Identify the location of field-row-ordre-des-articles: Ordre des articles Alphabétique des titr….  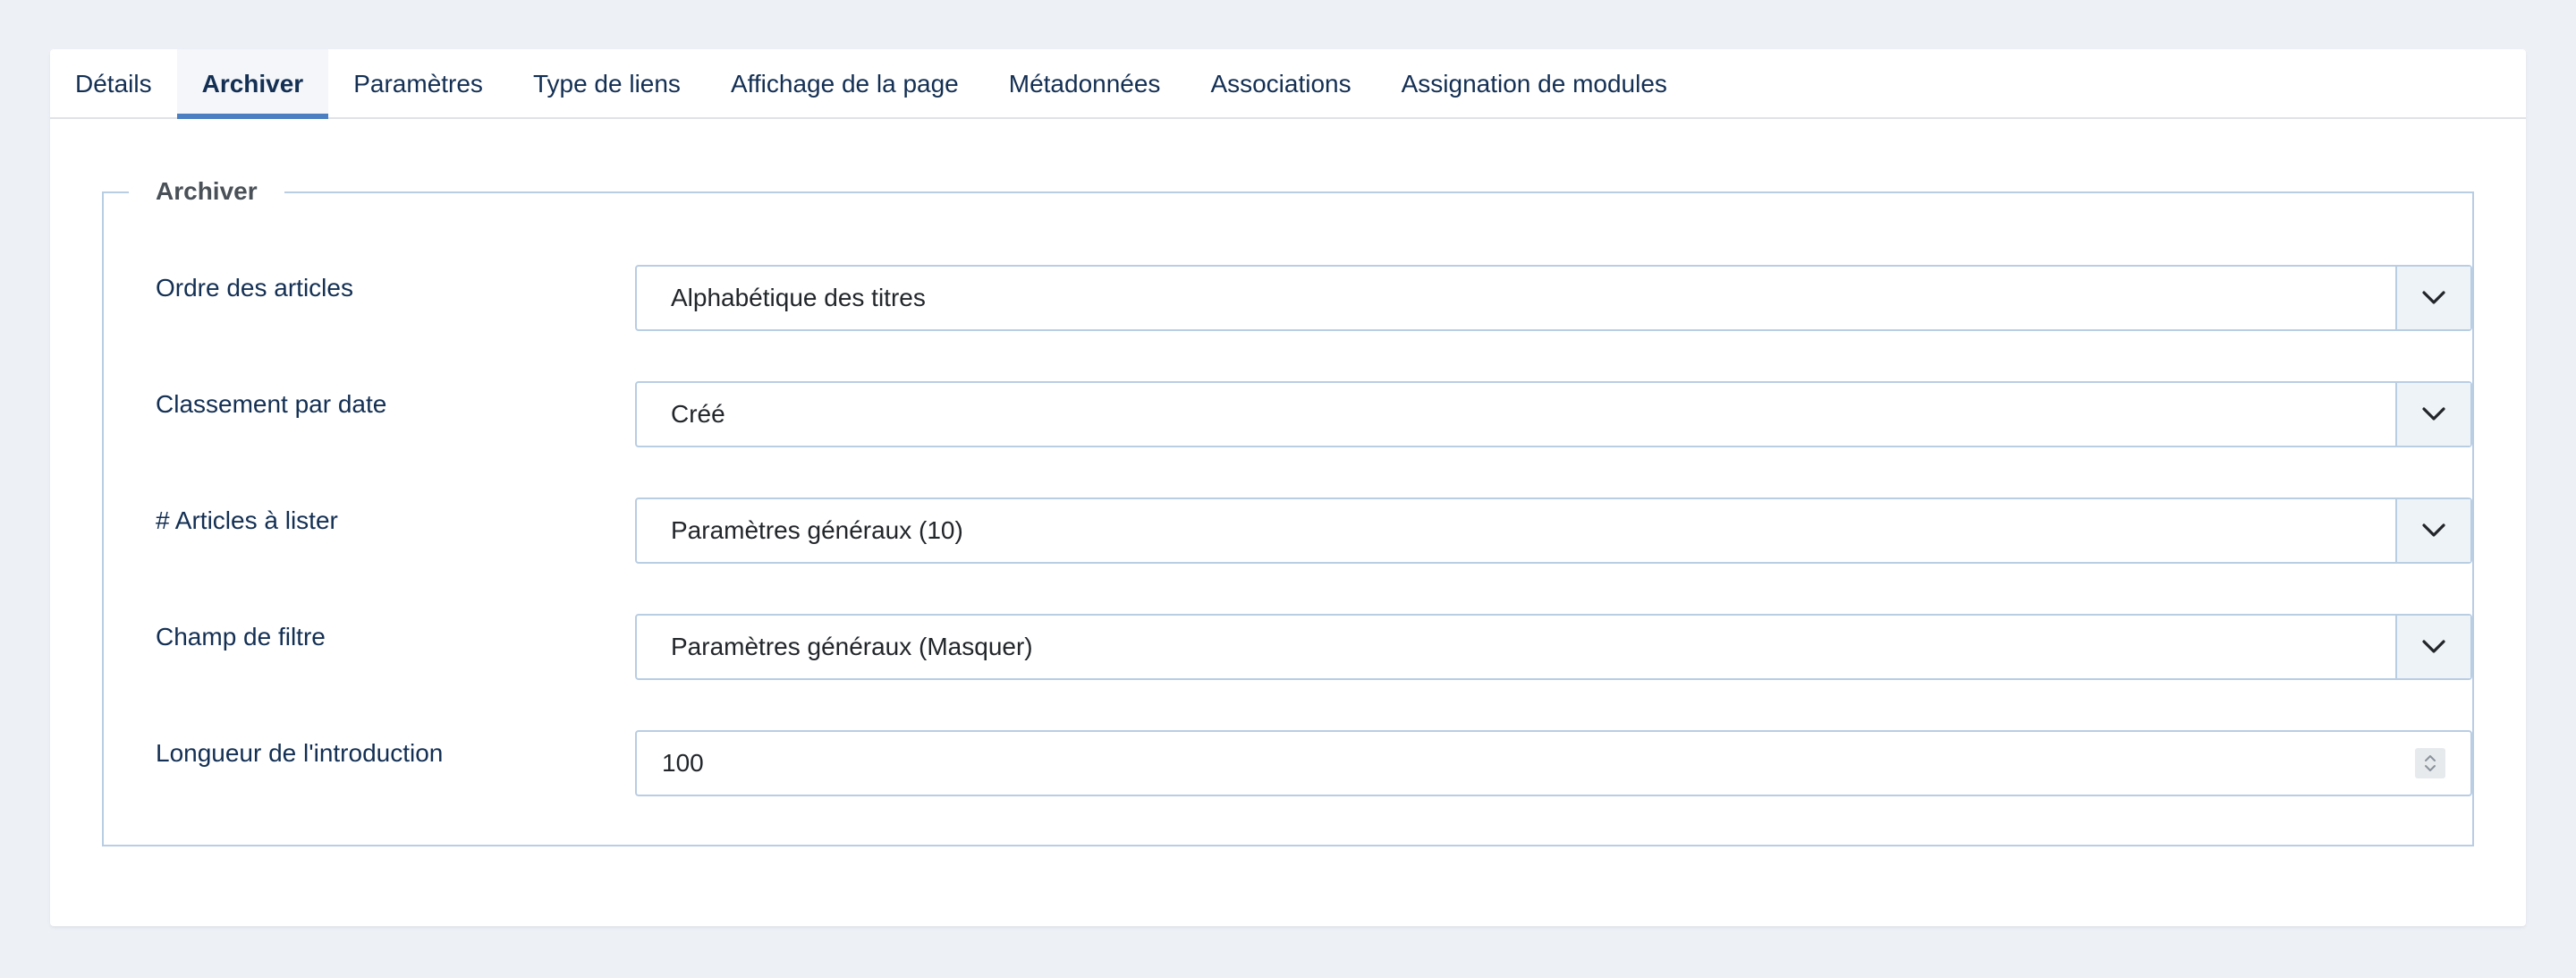
(1288, 299).